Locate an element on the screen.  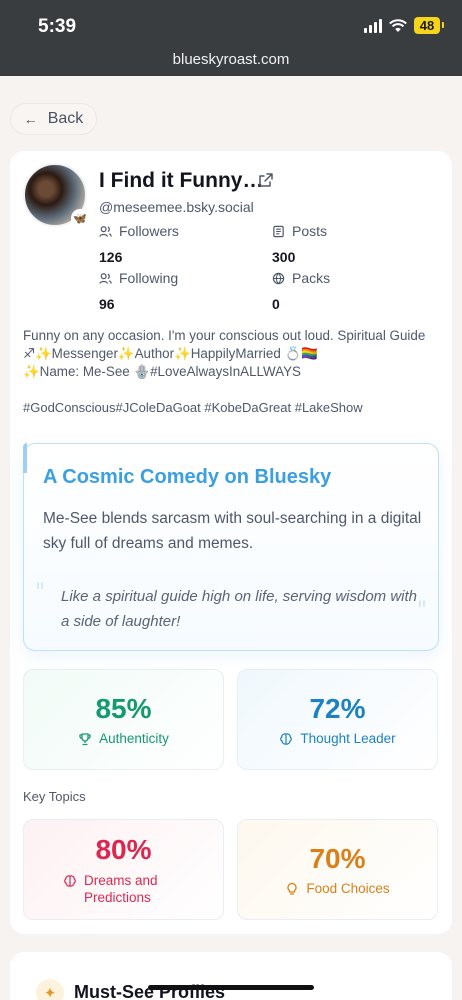
bio-line: ♐✨Messenger✨Author✨HappilyMarried 💍🏳️‍🌈 is located at coordinates (170, 353).